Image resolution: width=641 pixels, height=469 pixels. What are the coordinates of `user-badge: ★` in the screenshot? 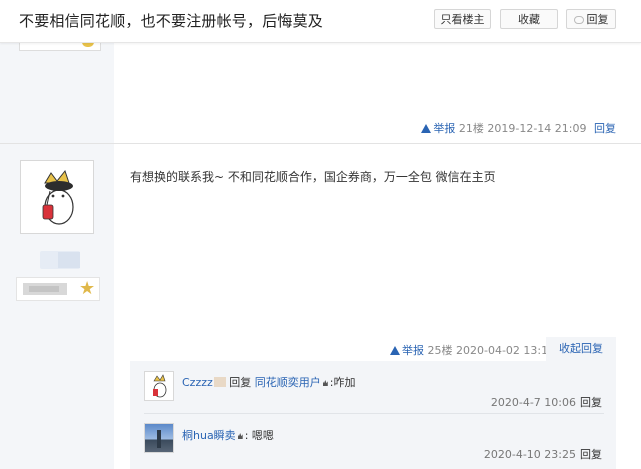 It's located at (58, 289).